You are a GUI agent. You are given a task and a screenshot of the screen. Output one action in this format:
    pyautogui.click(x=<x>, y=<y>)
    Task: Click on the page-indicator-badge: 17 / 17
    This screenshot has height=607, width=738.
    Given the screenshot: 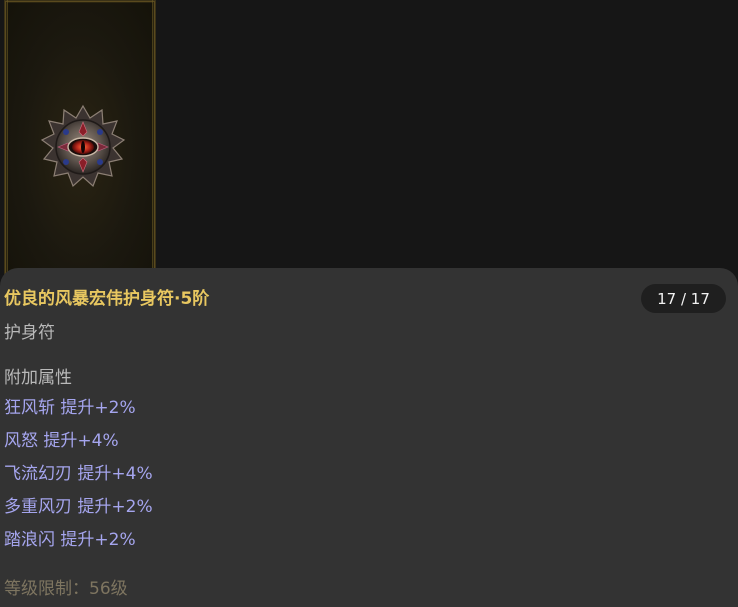 What is the action you would take?
    pyautogui.click(x=683, y=298)
    